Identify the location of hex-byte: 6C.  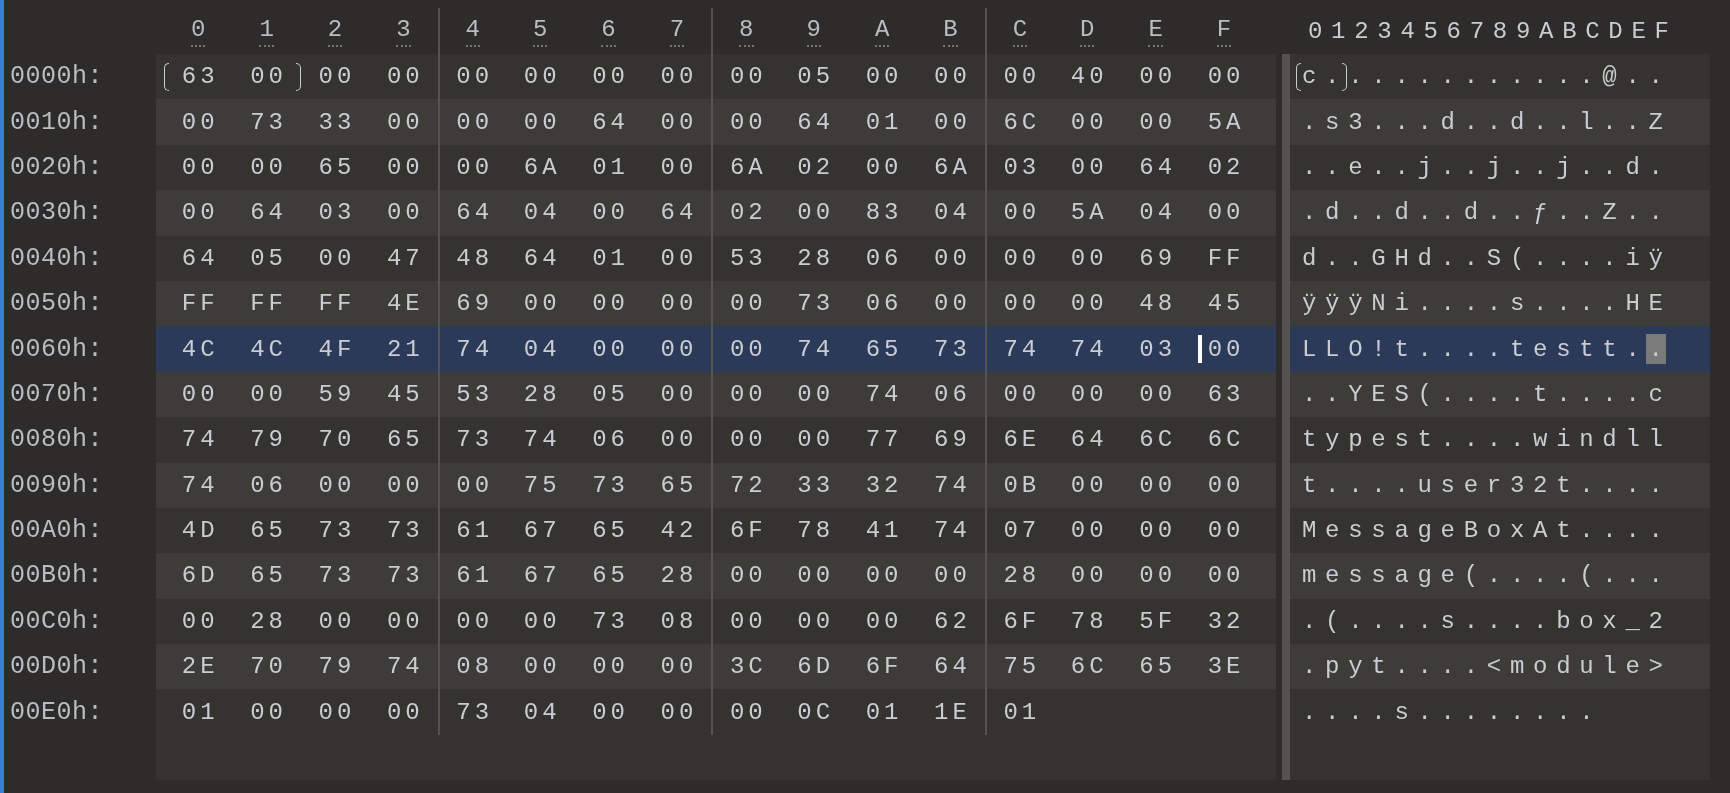
(1089, 667).